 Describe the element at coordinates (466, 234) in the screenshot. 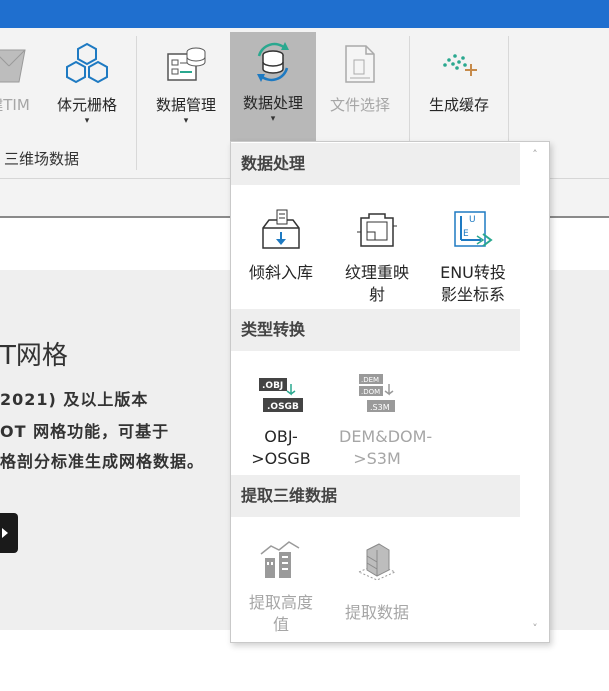

I see `svg-text: E` at that location.